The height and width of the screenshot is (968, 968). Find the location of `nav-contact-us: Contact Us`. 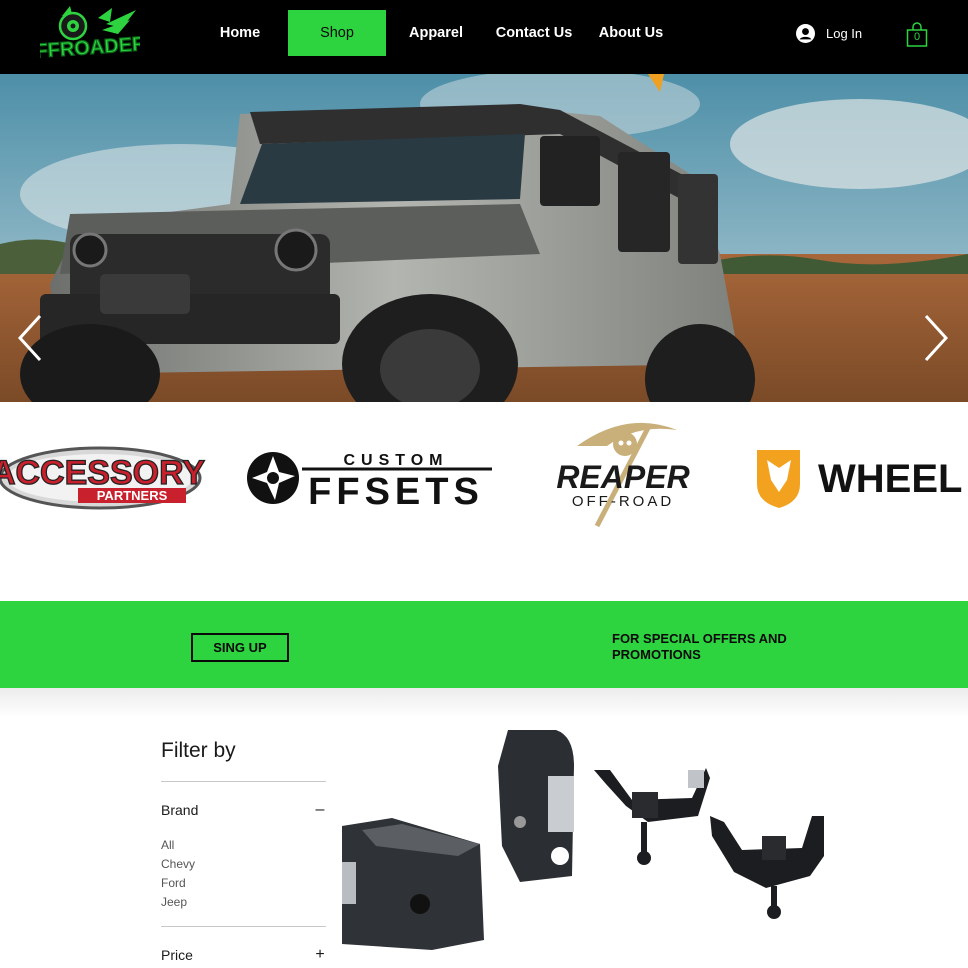

nav-contact-us: Contact Us is located at coordinates (534, 33).